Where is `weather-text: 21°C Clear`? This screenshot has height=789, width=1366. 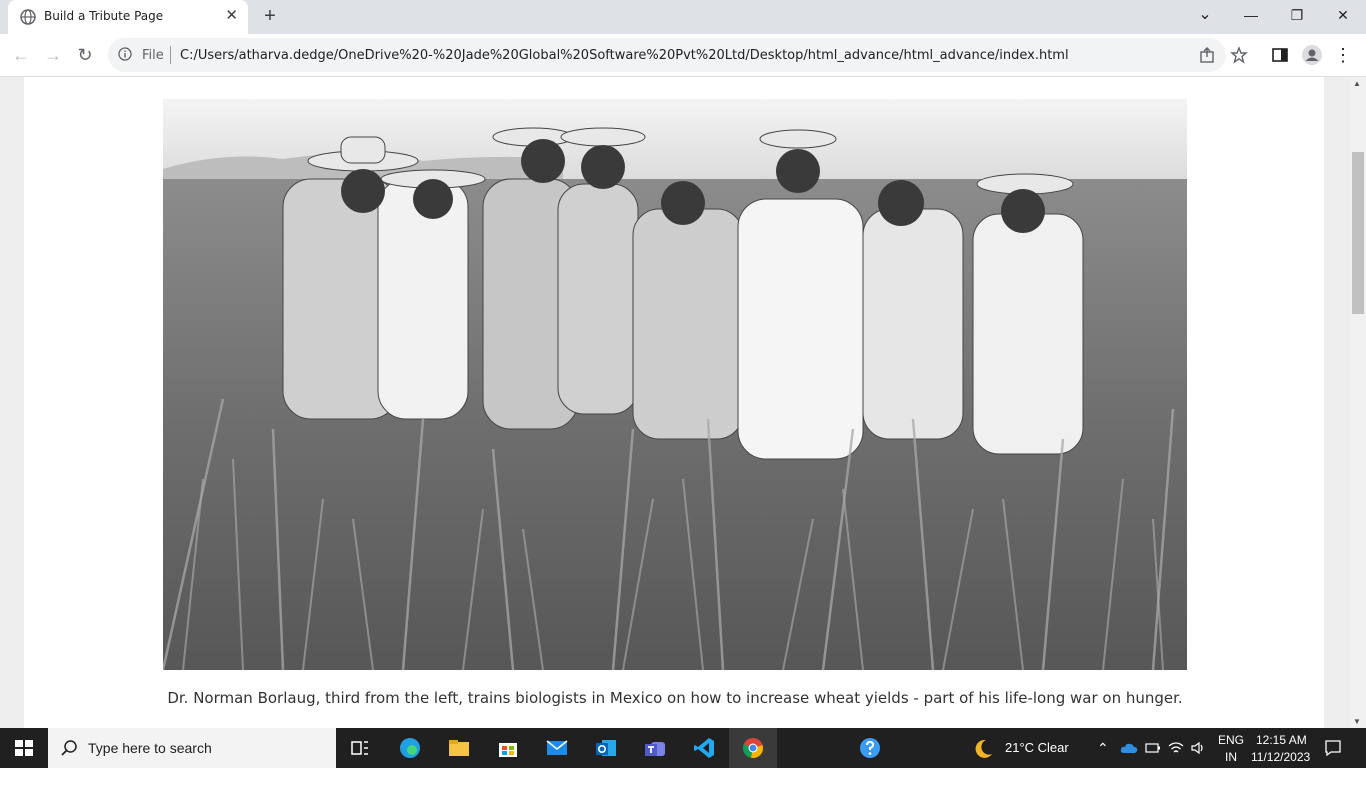
weather-text: 21°C Clear is located at coordinates (1037, 748).